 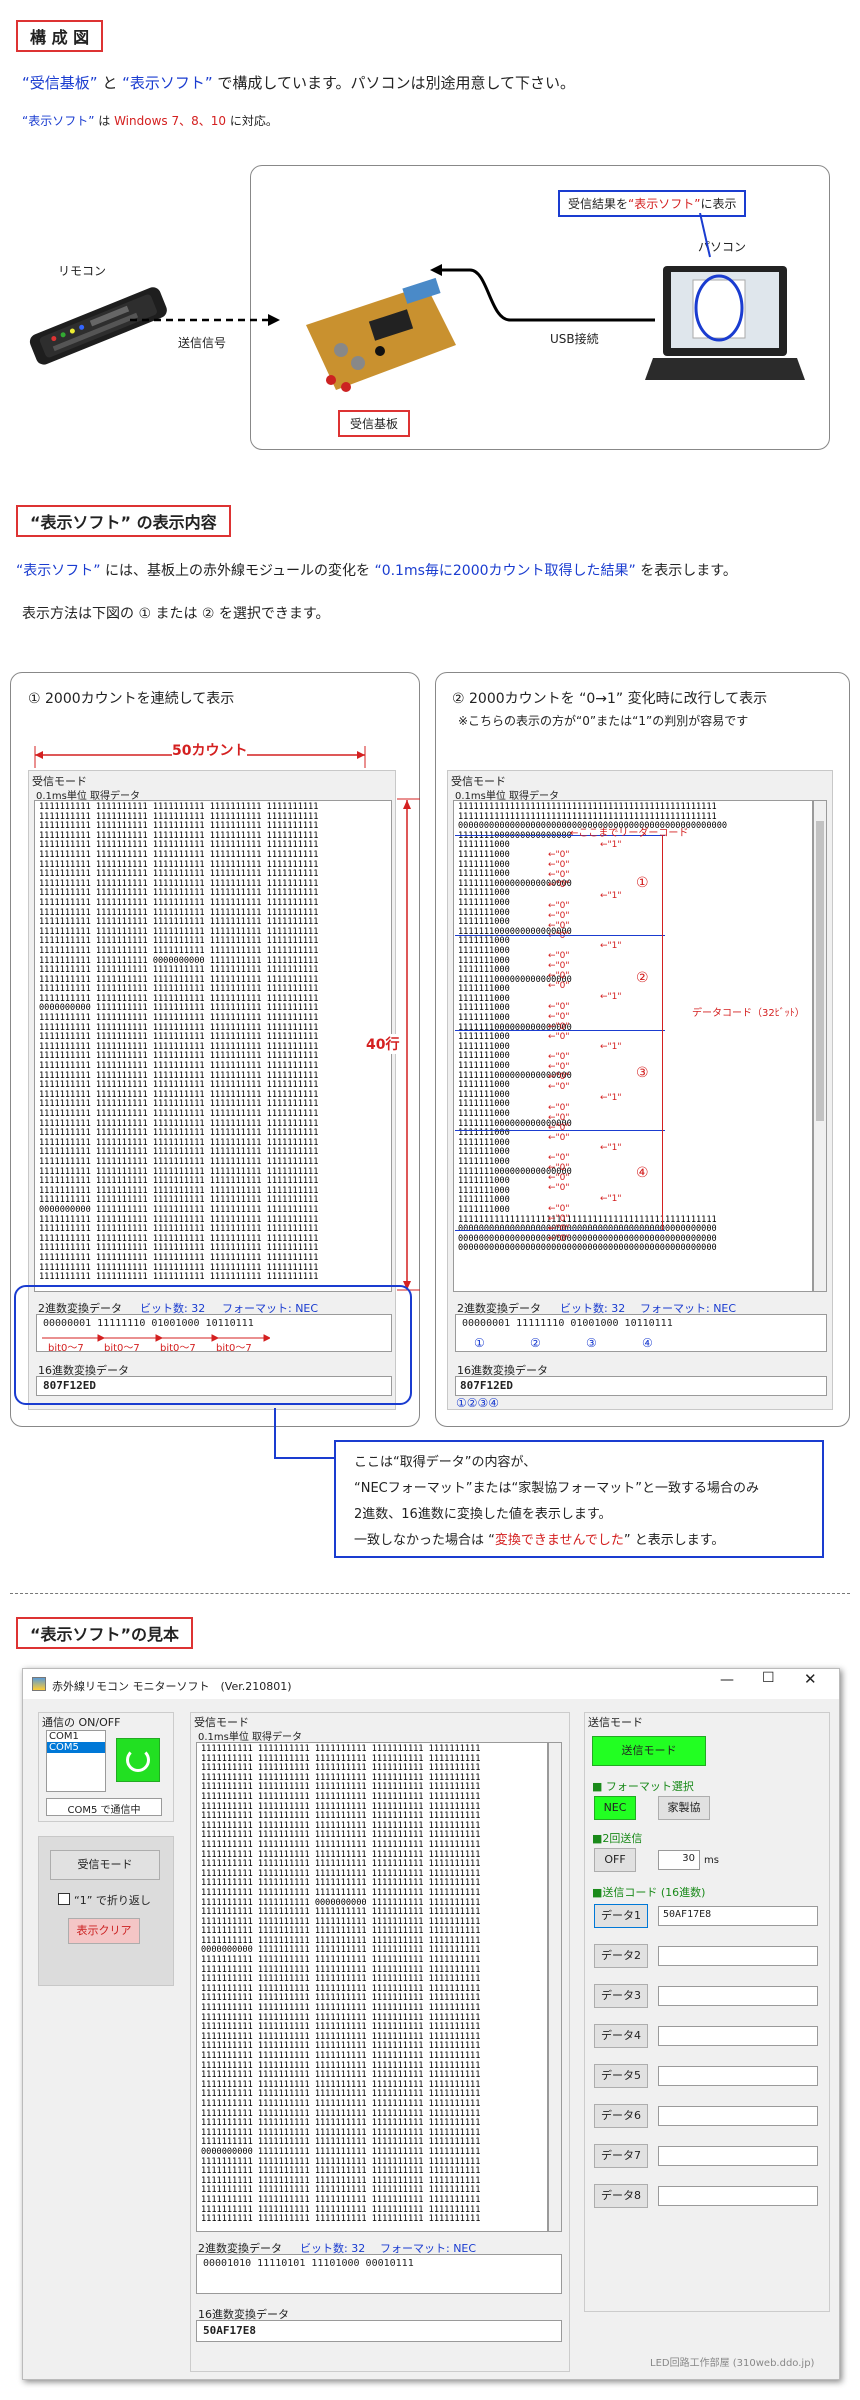 I want to click on send-data-field-1: 50AF17E8, so click(x=738, y=1916).